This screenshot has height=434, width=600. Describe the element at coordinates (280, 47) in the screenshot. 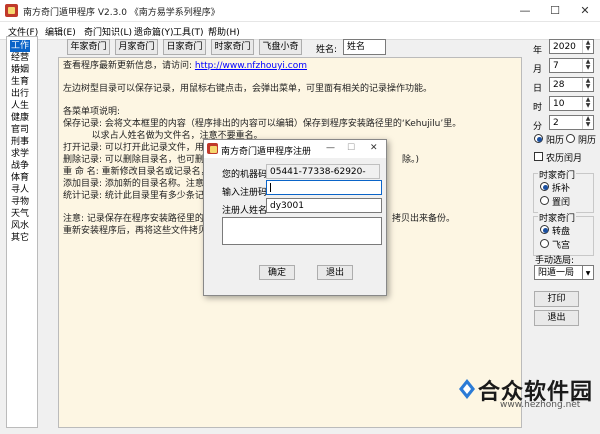

I see `feipan-button: 飞盘小奇` at that location.